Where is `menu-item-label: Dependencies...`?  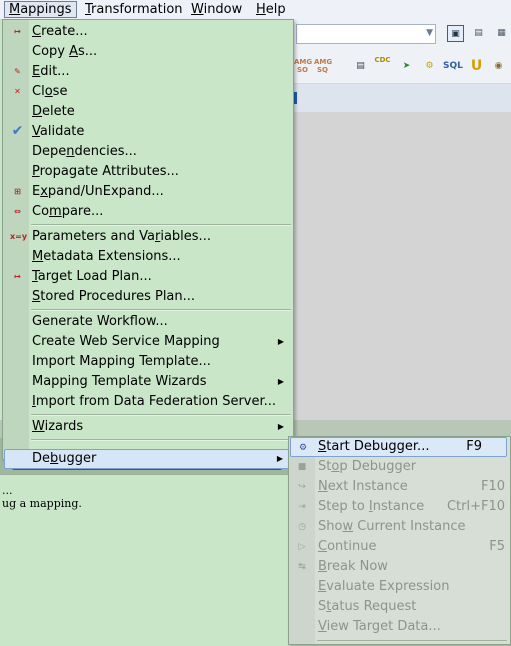
menu-item-label: Dependencies... is located at coordinates (84, 151).